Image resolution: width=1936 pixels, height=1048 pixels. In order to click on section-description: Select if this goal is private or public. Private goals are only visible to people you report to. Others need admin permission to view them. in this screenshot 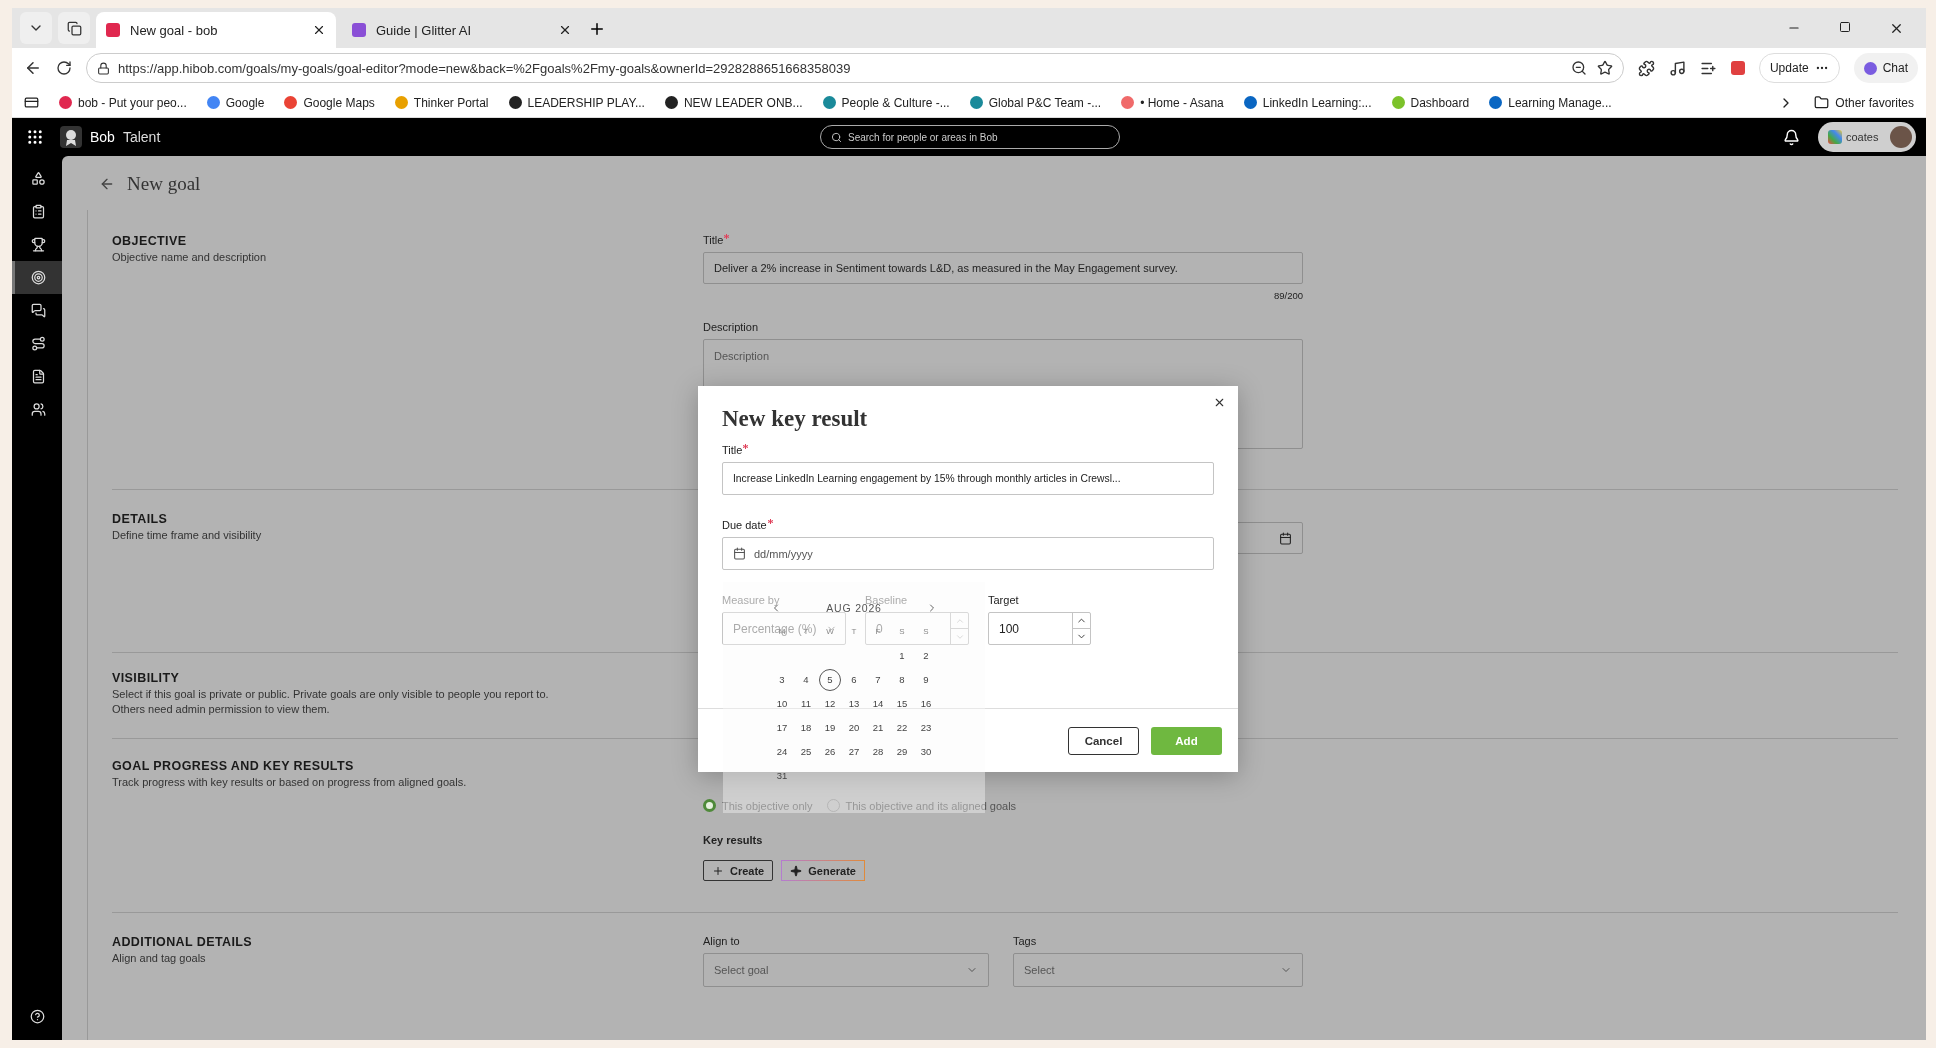, I will do `click(331, 702)`.